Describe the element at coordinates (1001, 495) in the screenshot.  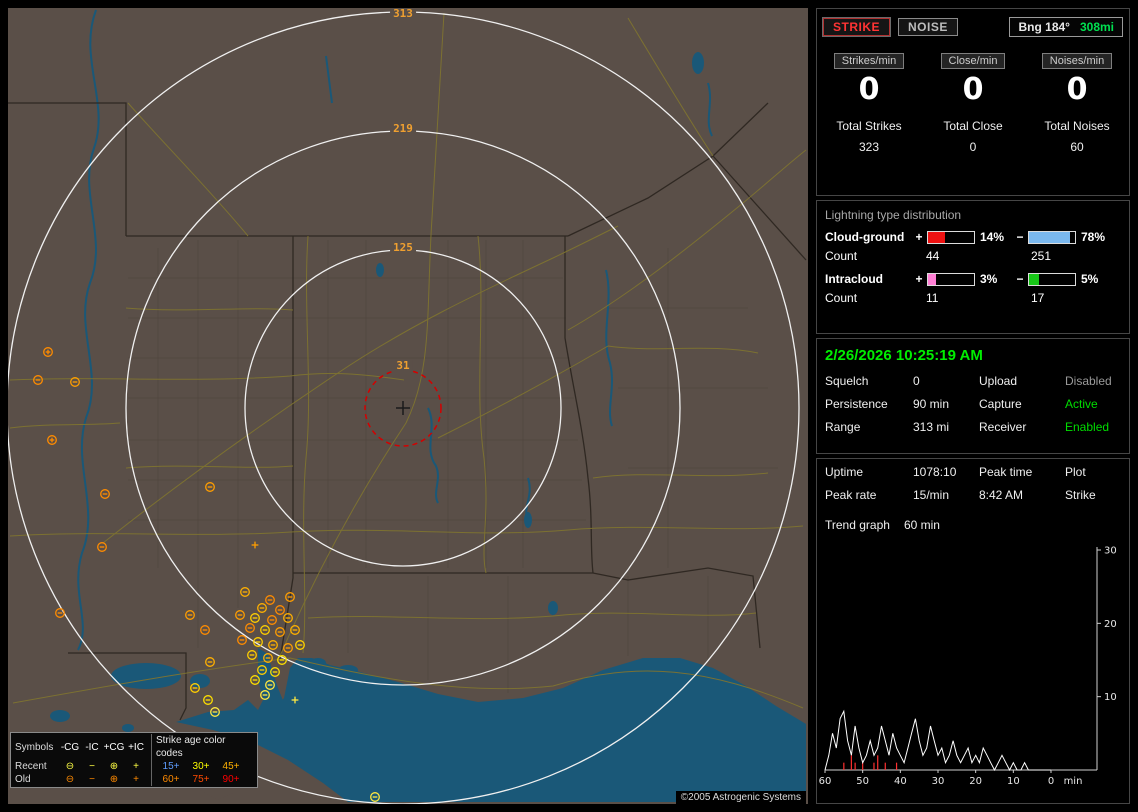
I see `peak-time-value: 8:42 AM` at that location.